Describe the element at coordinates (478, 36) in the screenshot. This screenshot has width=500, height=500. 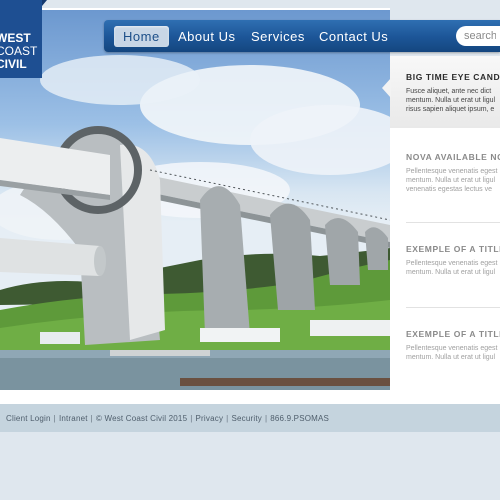
I see `search-input` at that location.